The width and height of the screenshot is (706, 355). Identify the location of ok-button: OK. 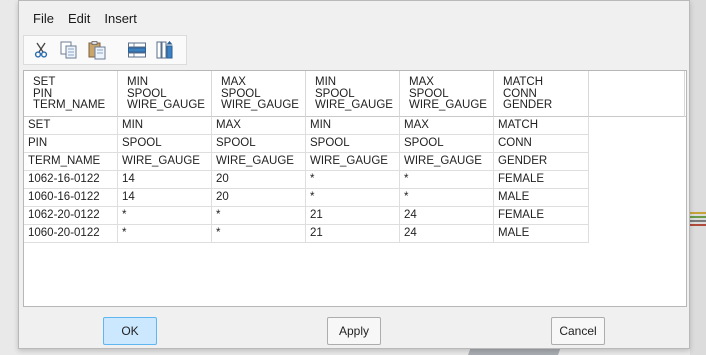
(130, 331).